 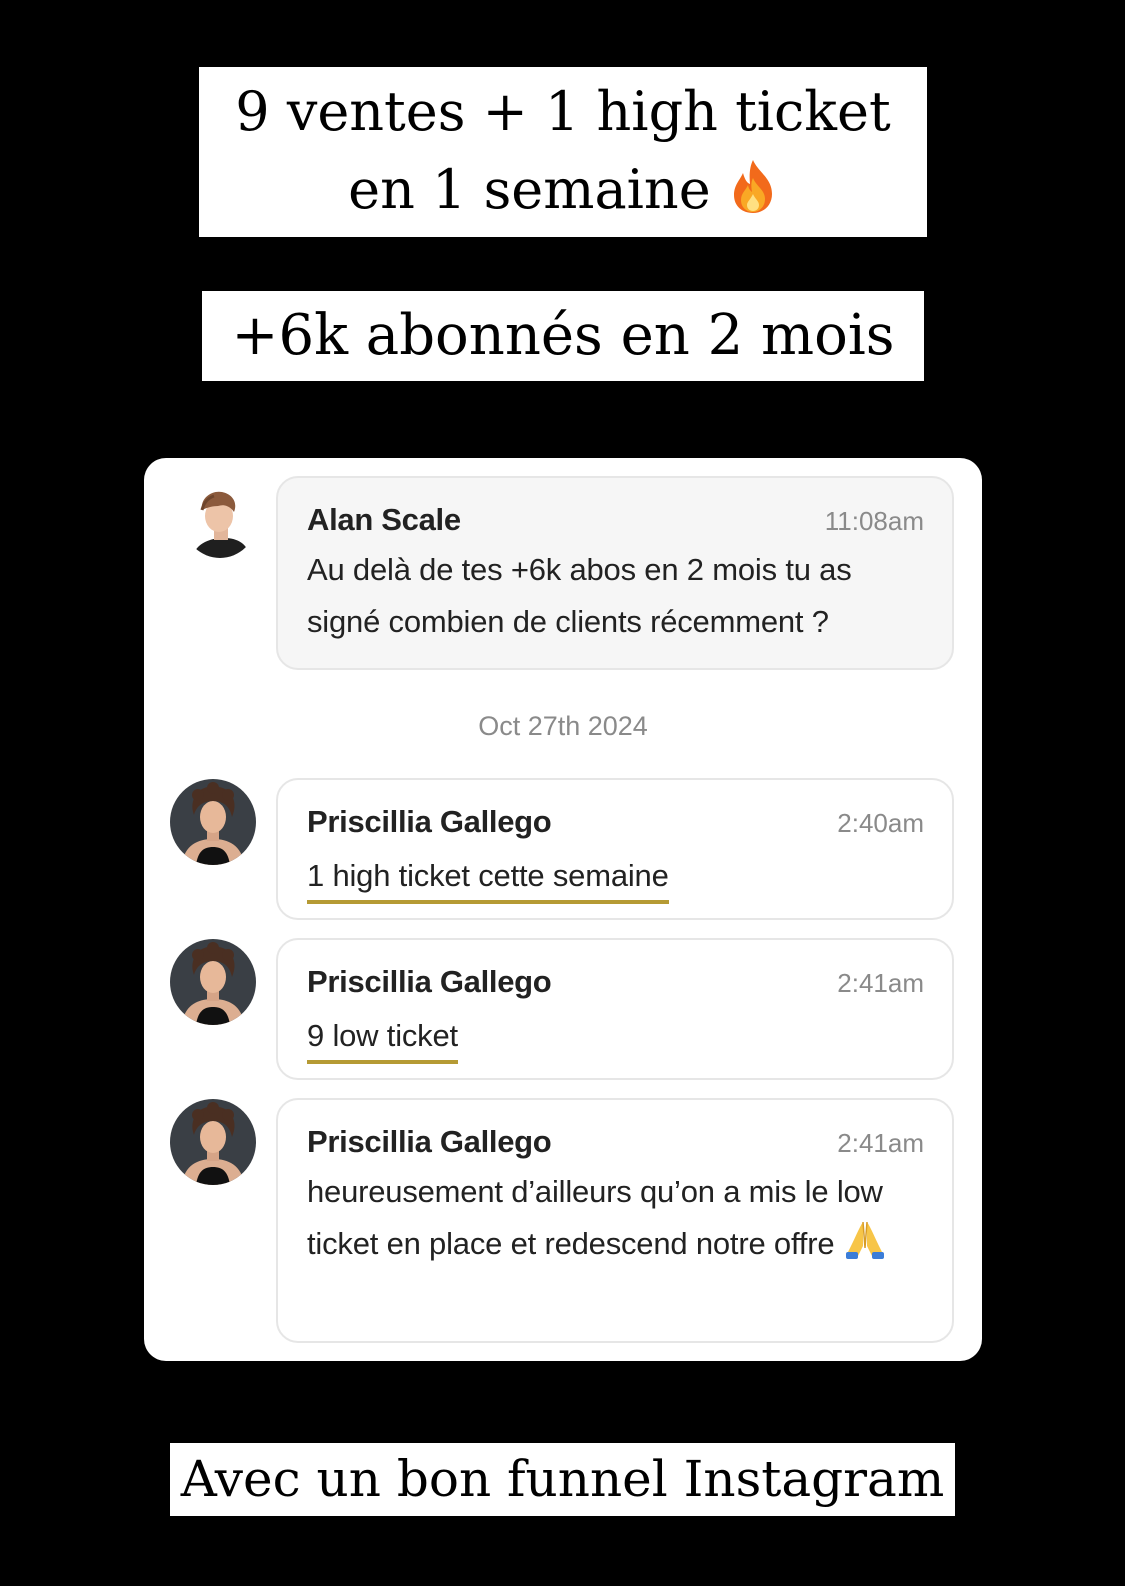 I want to click on subheadline-caption: +6k abonnés en 2 mois, so click(x=563, y=336).